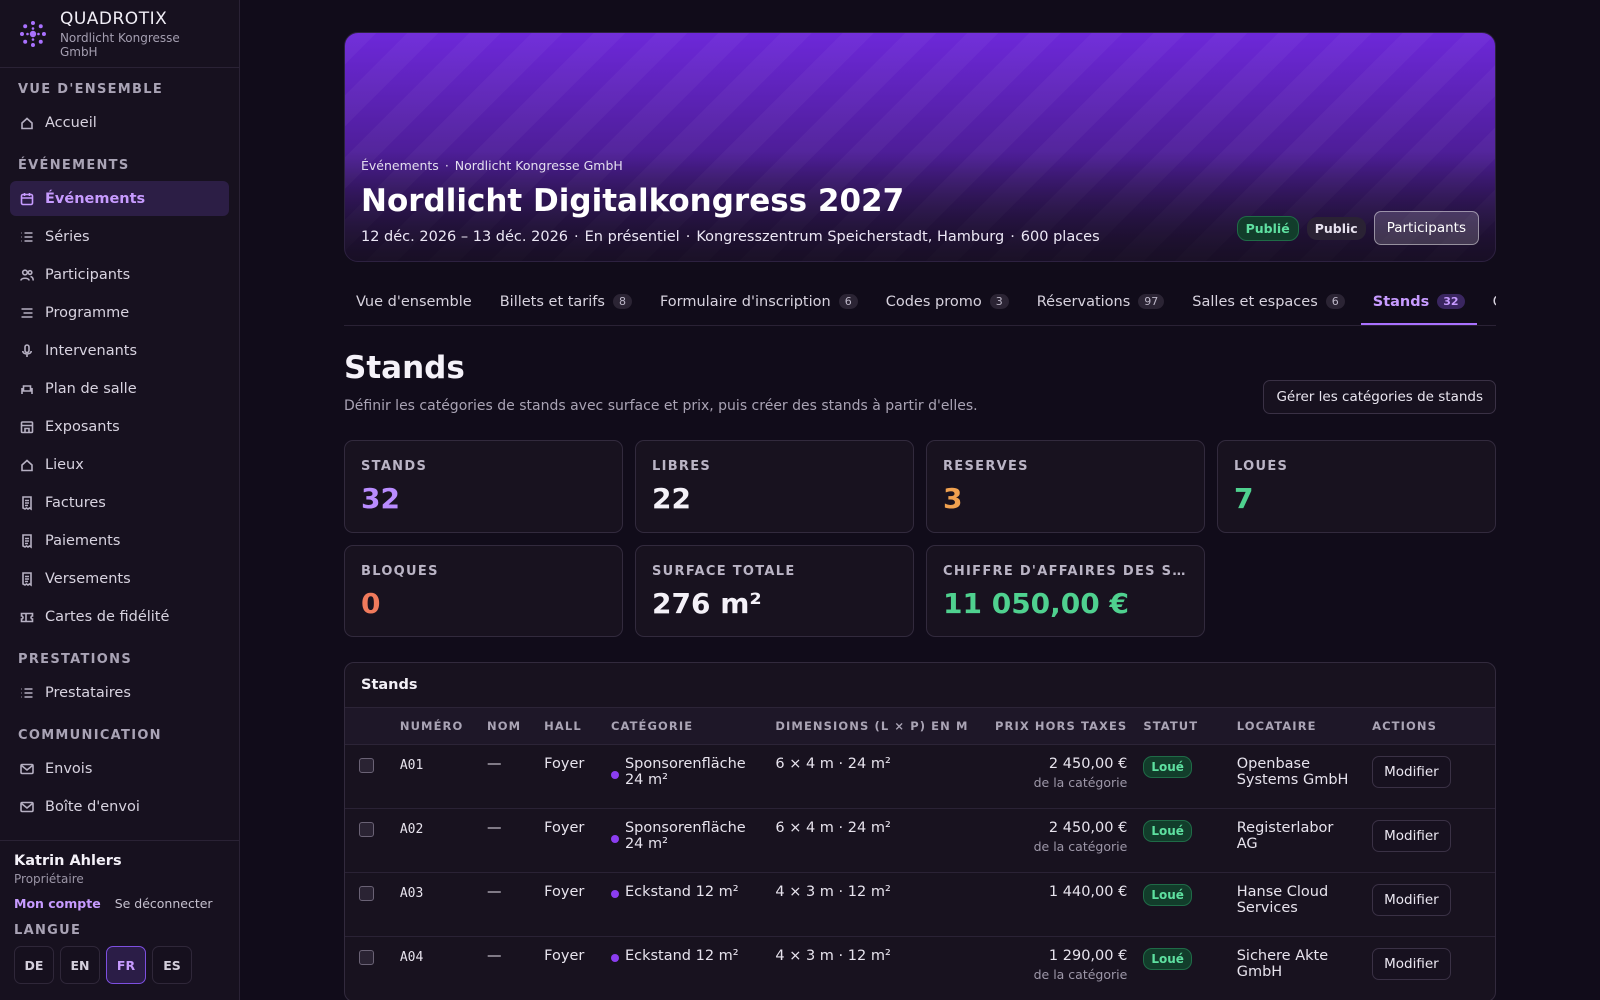  What do you see at coordinates (872, 904) in the screenshot?
I see `stand-dimensions: 4 × 3 m · 12 m²` at bounding box center [872, 904].